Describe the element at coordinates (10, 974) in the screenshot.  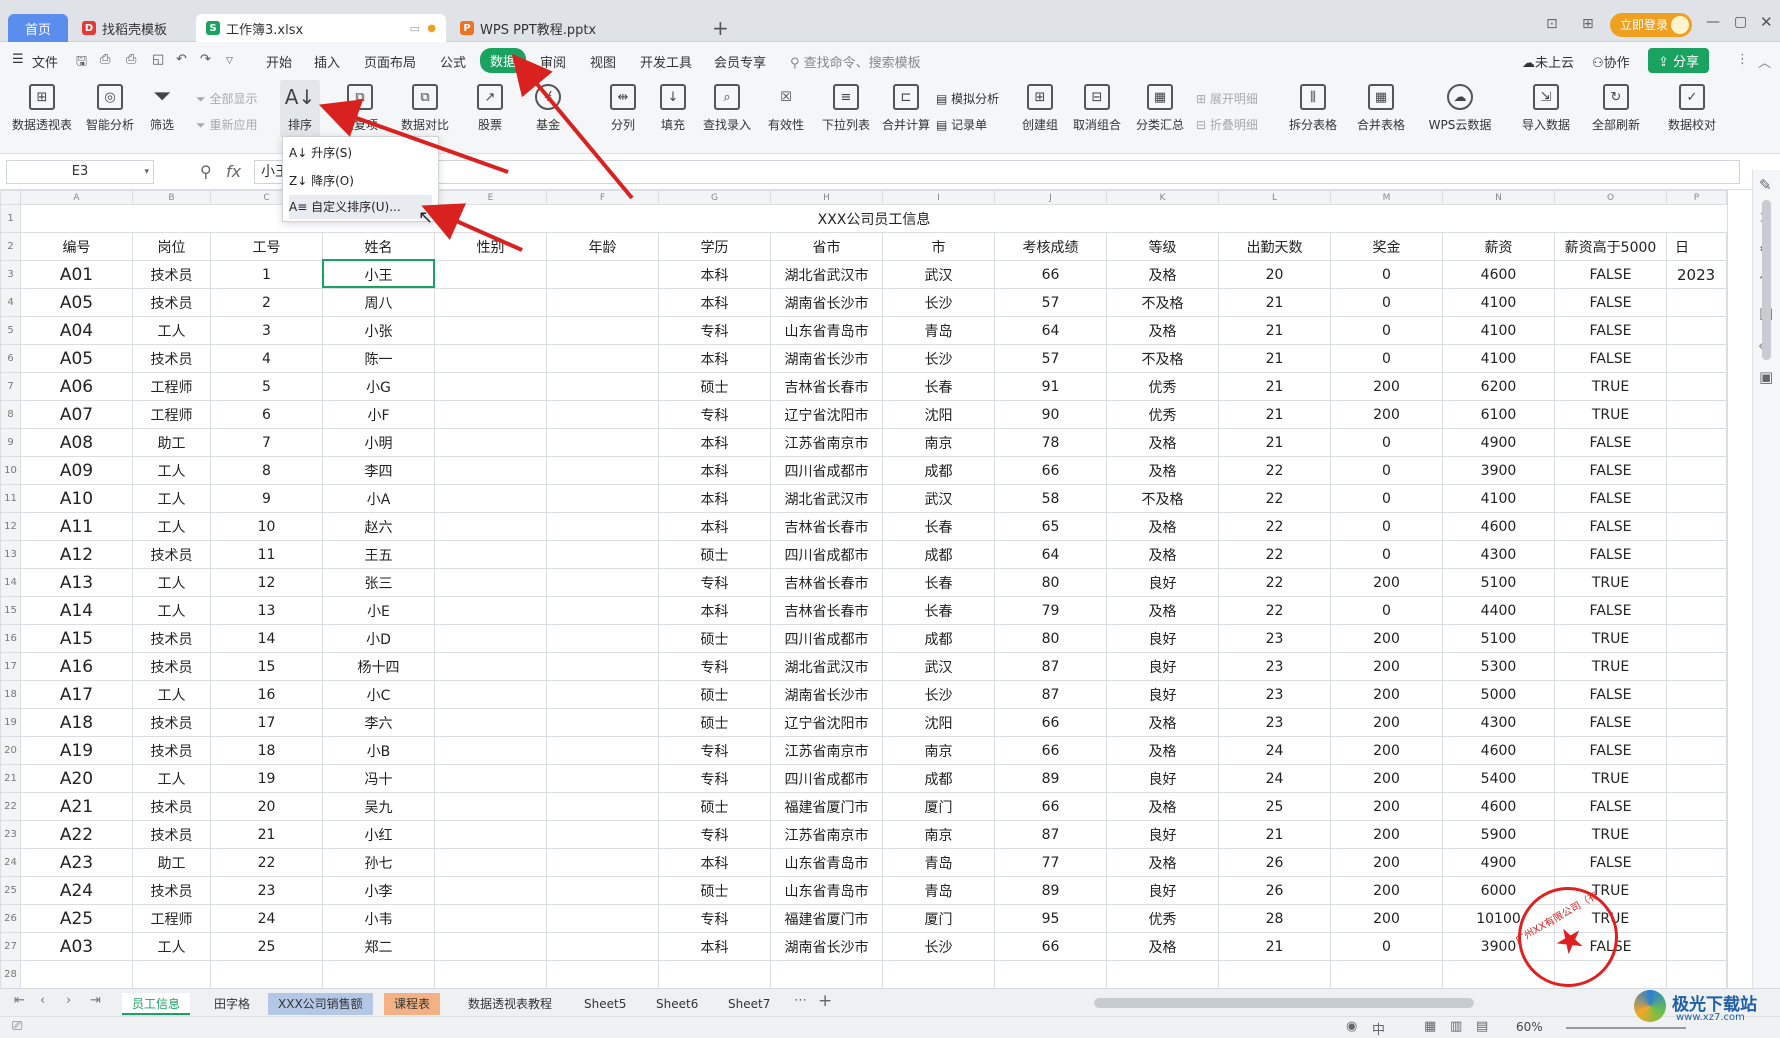
I see `row-header: 28` at that location.